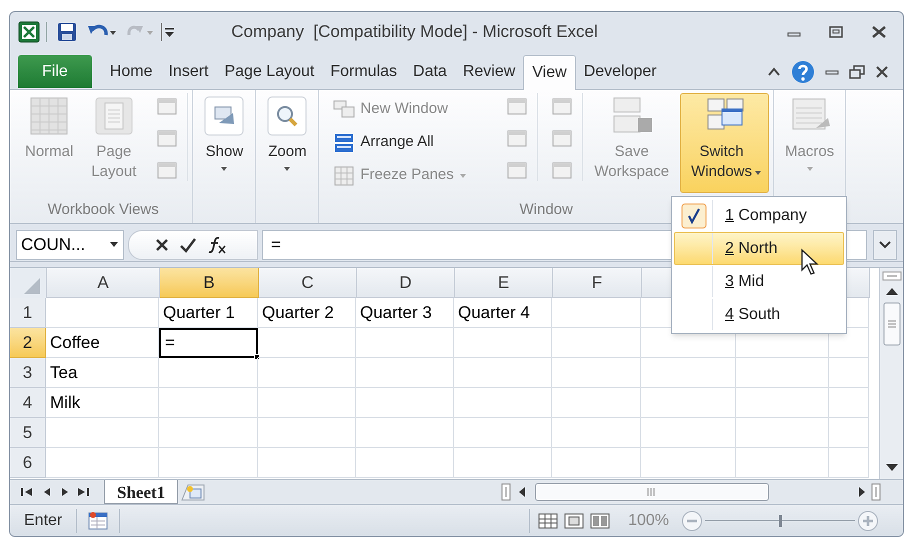 The width and height of the screenshot is (906, 540). Describe the element at coordinates (224, 143) in the screenshot. I see `ribbon-button: Show` at that location.